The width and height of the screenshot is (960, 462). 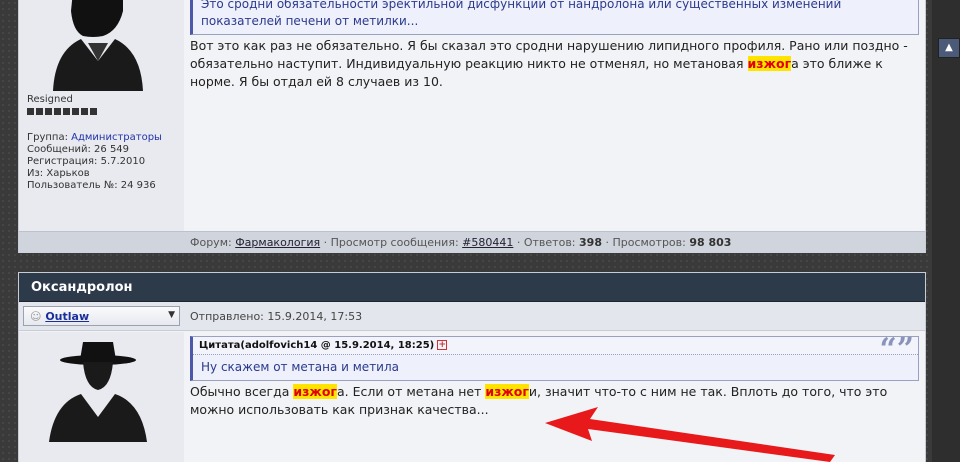 What do you see at coordinates (710, 242) in the screenshot?
I see `views-count: 98 803` at bounding box center [710, 242].